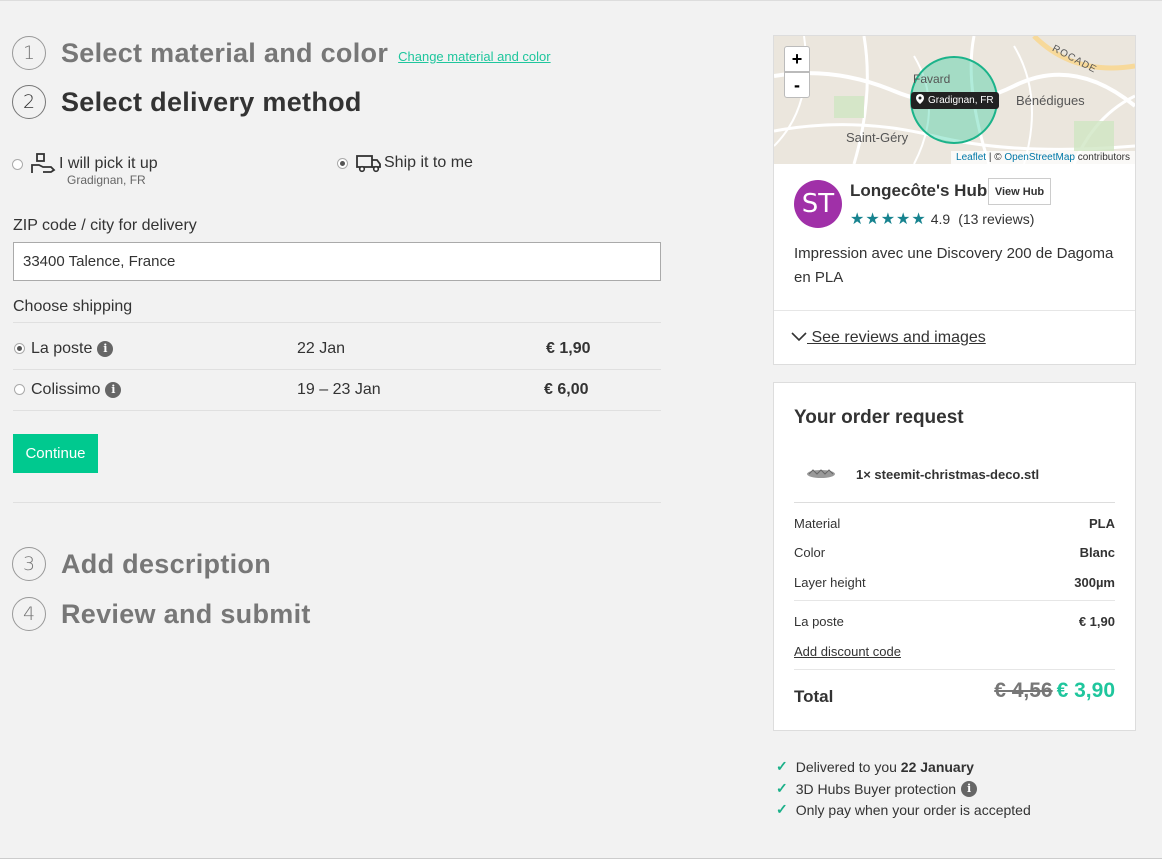  What do you see at coordinates (821, 476) in the screenshot?
I see `model-thumbnail` at bounding box center [821, 476].